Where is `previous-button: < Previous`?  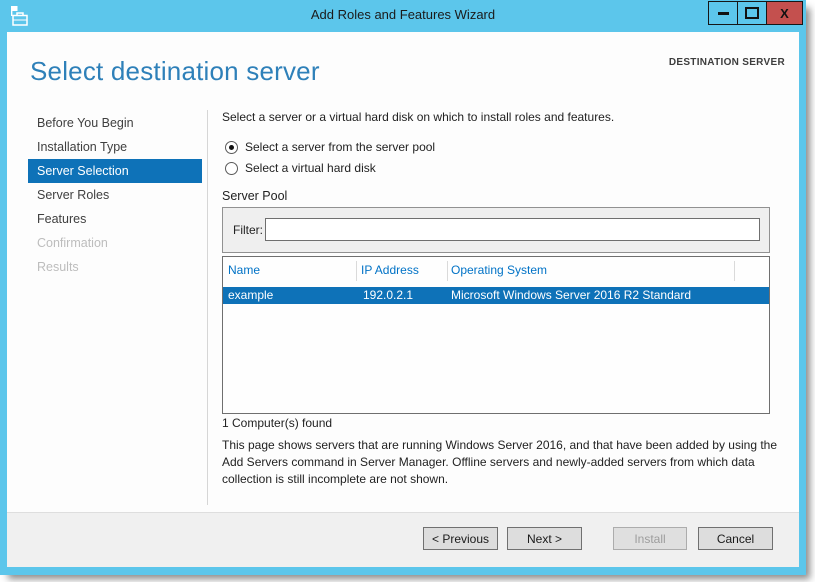 previous-button: < Previous is located at coordinates (460, 538).